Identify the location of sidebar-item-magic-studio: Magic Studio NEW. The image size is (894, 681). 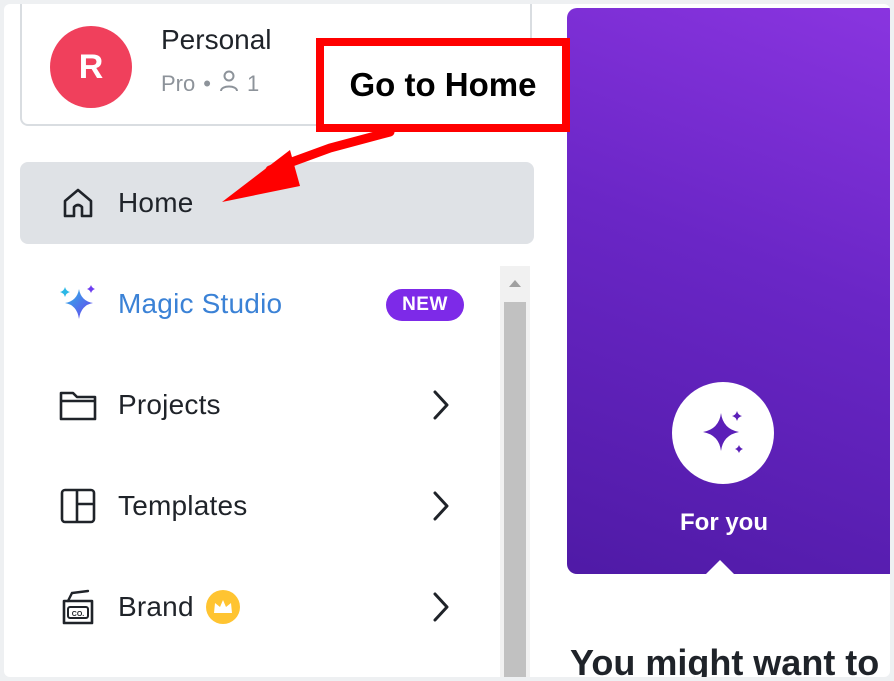
(277, 304).